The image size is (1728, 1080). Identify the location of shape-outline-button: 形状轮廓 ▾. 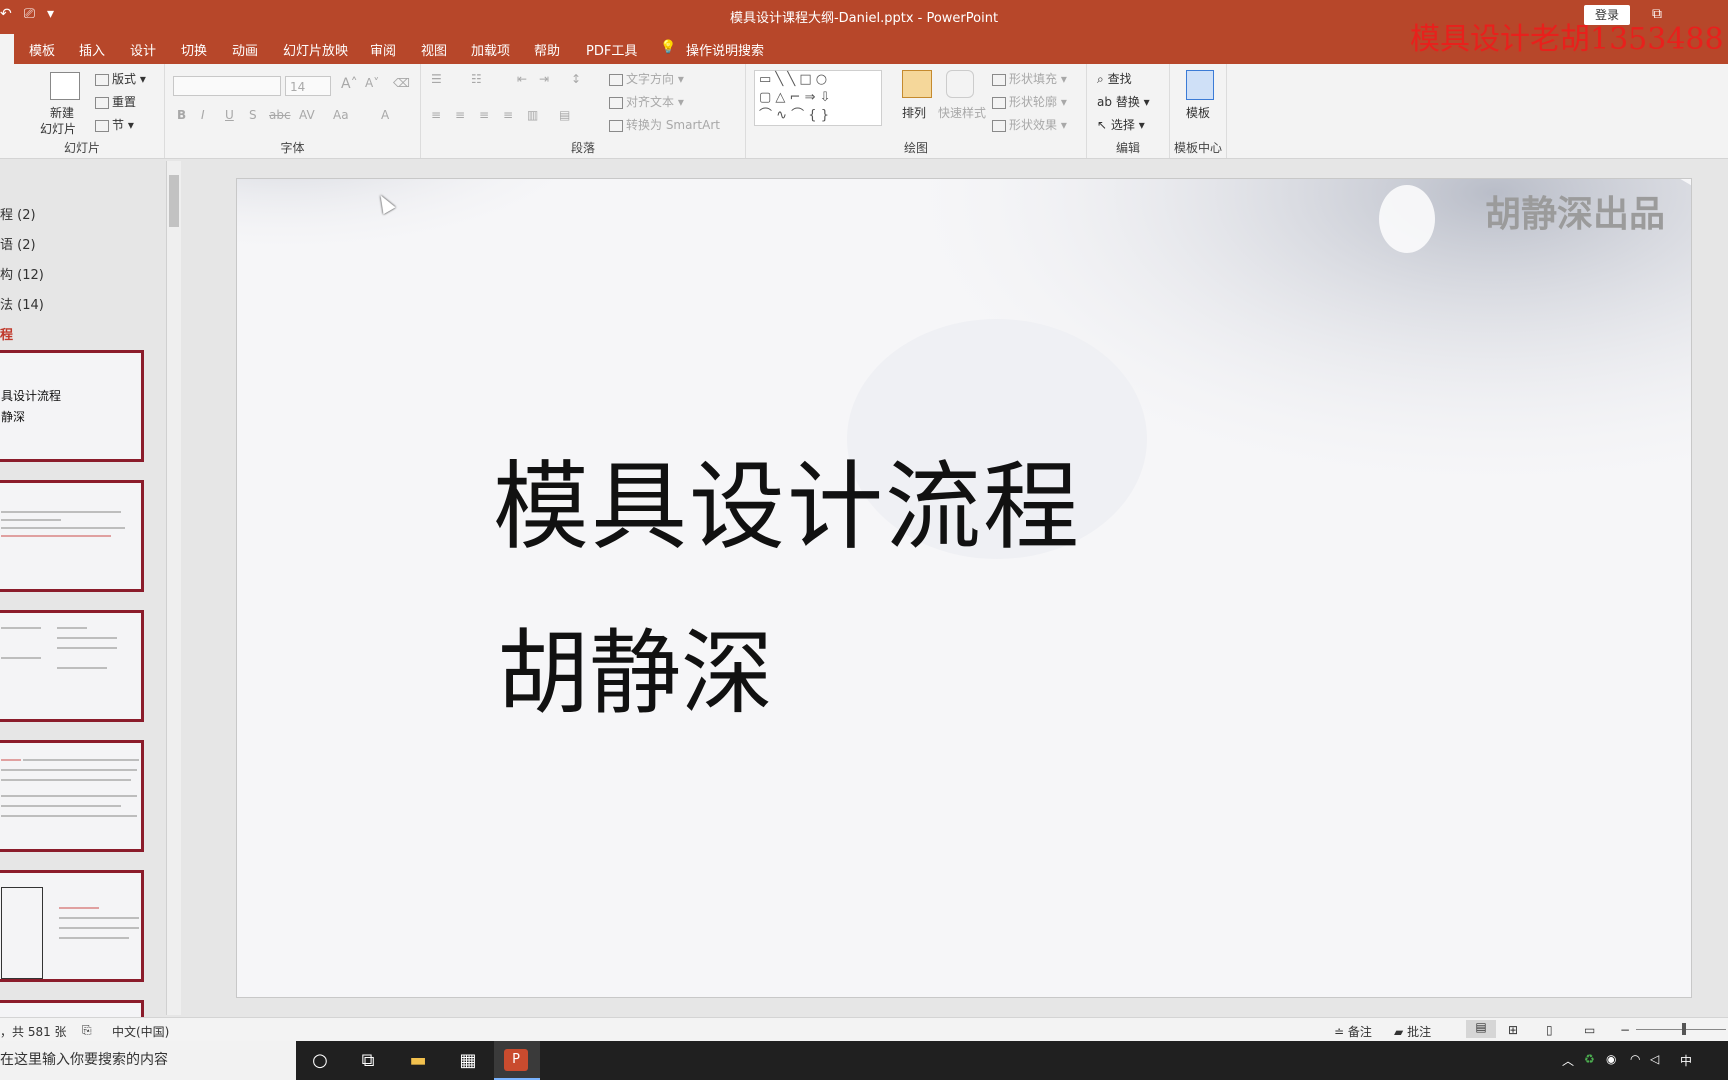
(1029, 101).